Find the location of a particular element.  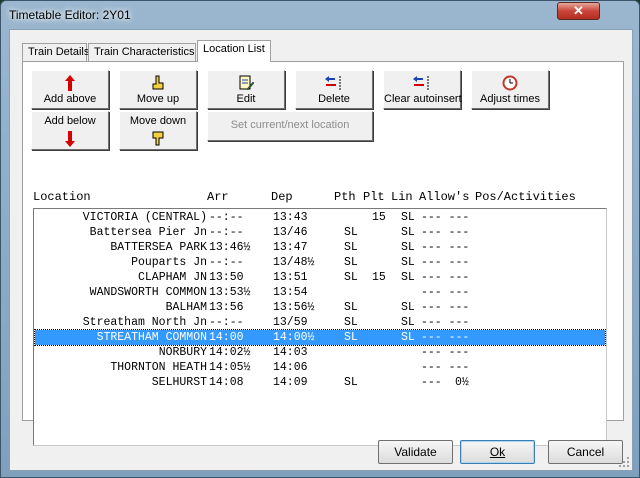

cell-arr: 14:08 is located at coordinates (226, 382).